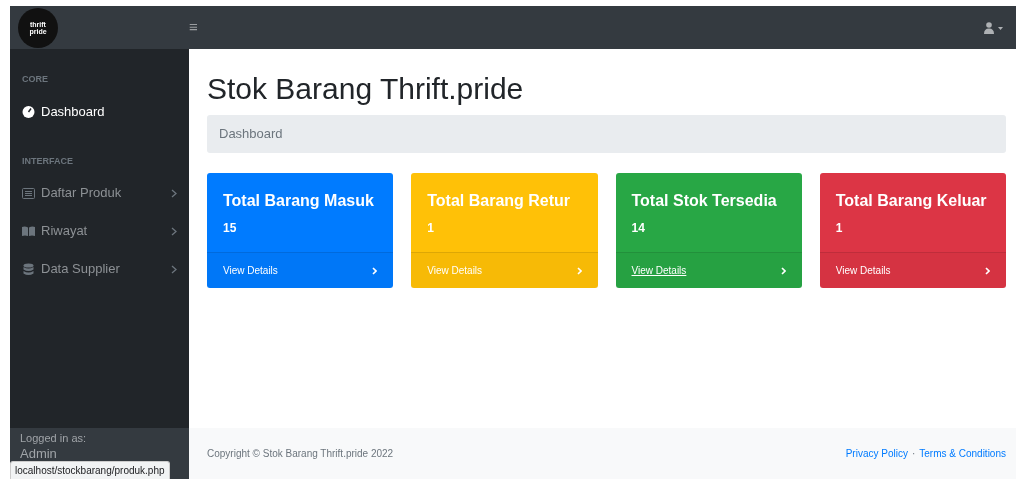 The image size is (1016, 479). Describe the element at coordinates (28, 111) in the screenshot. I see `gauge-icon` at that location.